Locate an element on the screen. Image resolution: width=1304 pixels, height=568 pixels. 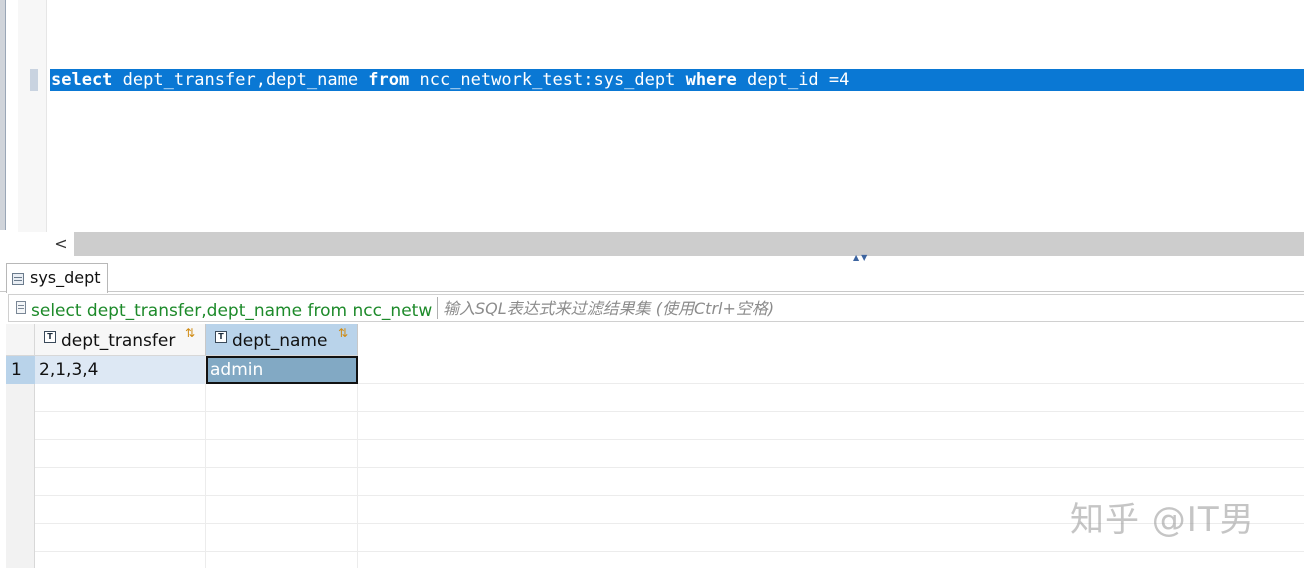
sql-text: dept_transfer,dept_name is located at coordinates (240, 80).